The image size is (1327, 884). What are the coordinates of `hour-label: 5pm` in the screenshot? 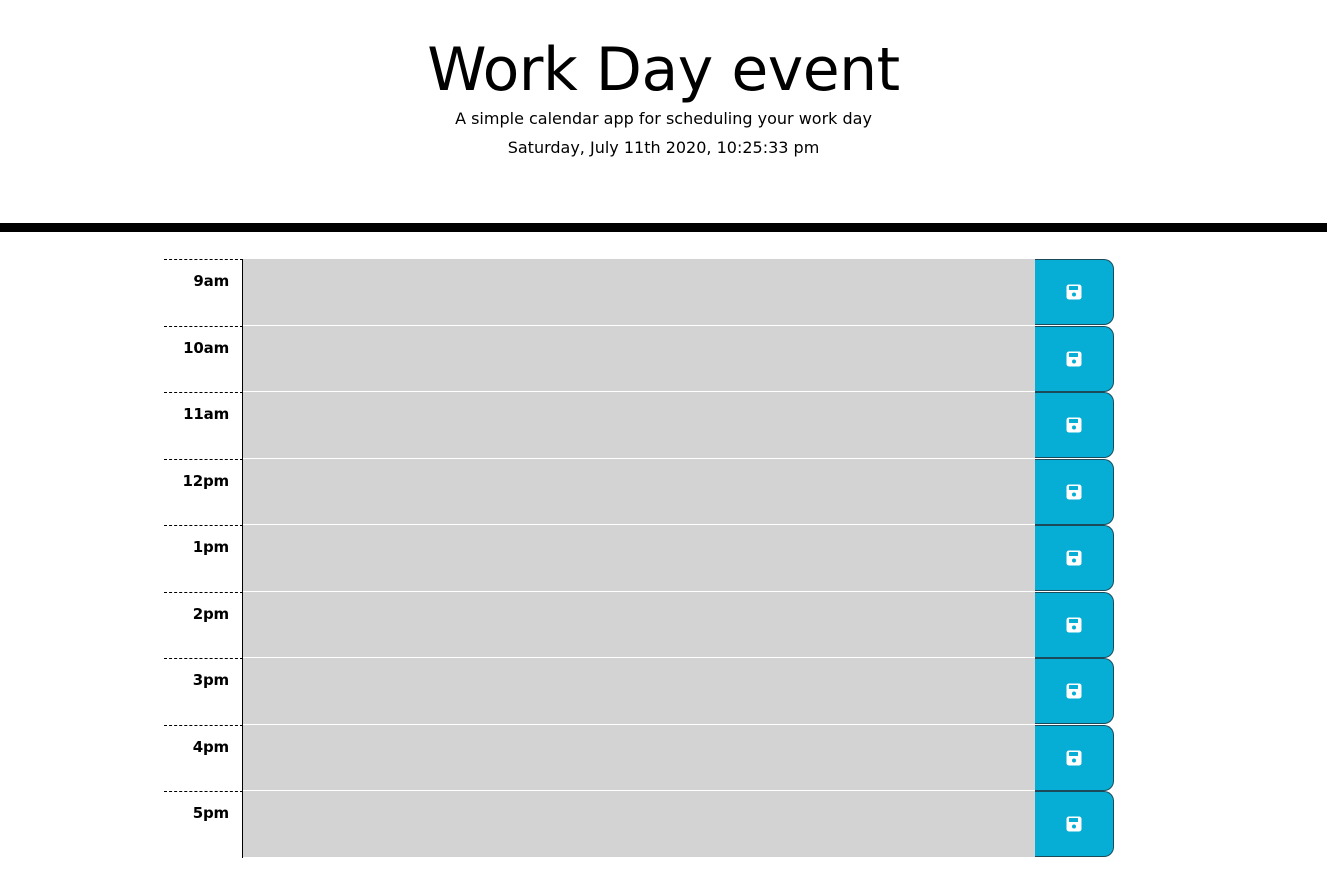 It's located at (203, 824).